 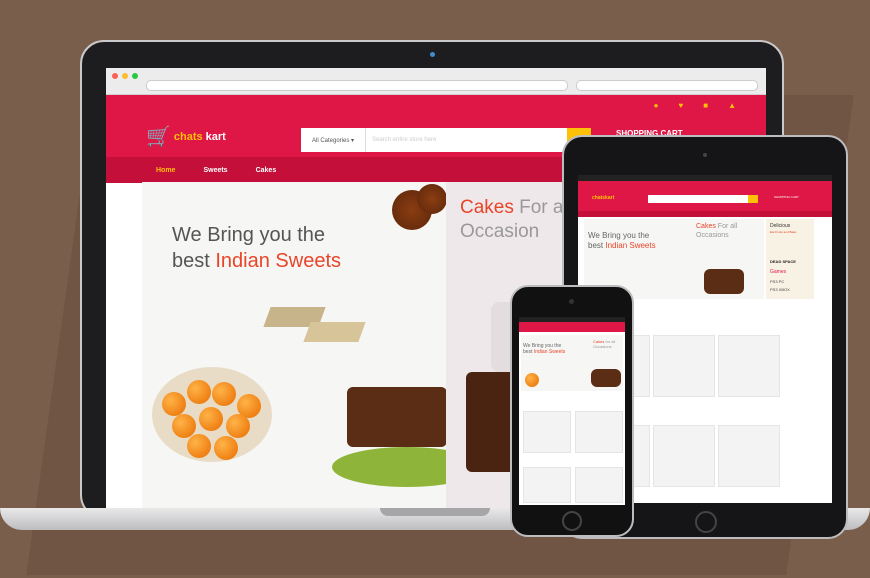 What do you see at coordinates (695, 105) in the screenshot?
I see `header-icons: ● ♥ ■ ▲` at bounding box center [695, 105].